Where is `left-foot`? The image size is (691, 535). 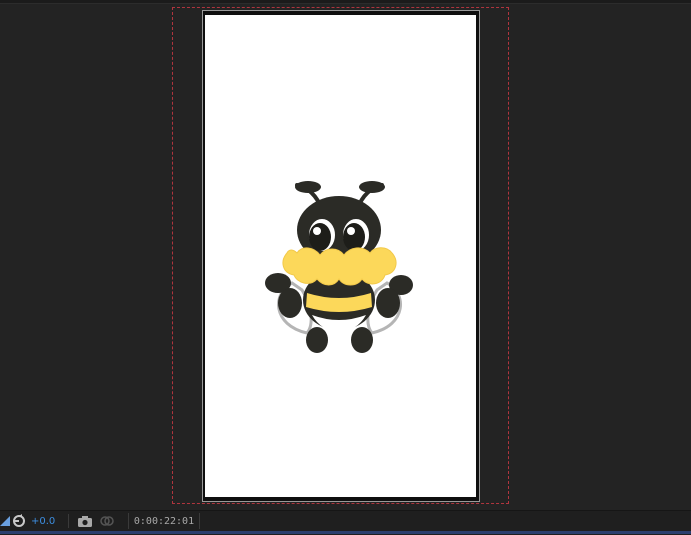
left-foot is located at coordinates (317, 340).